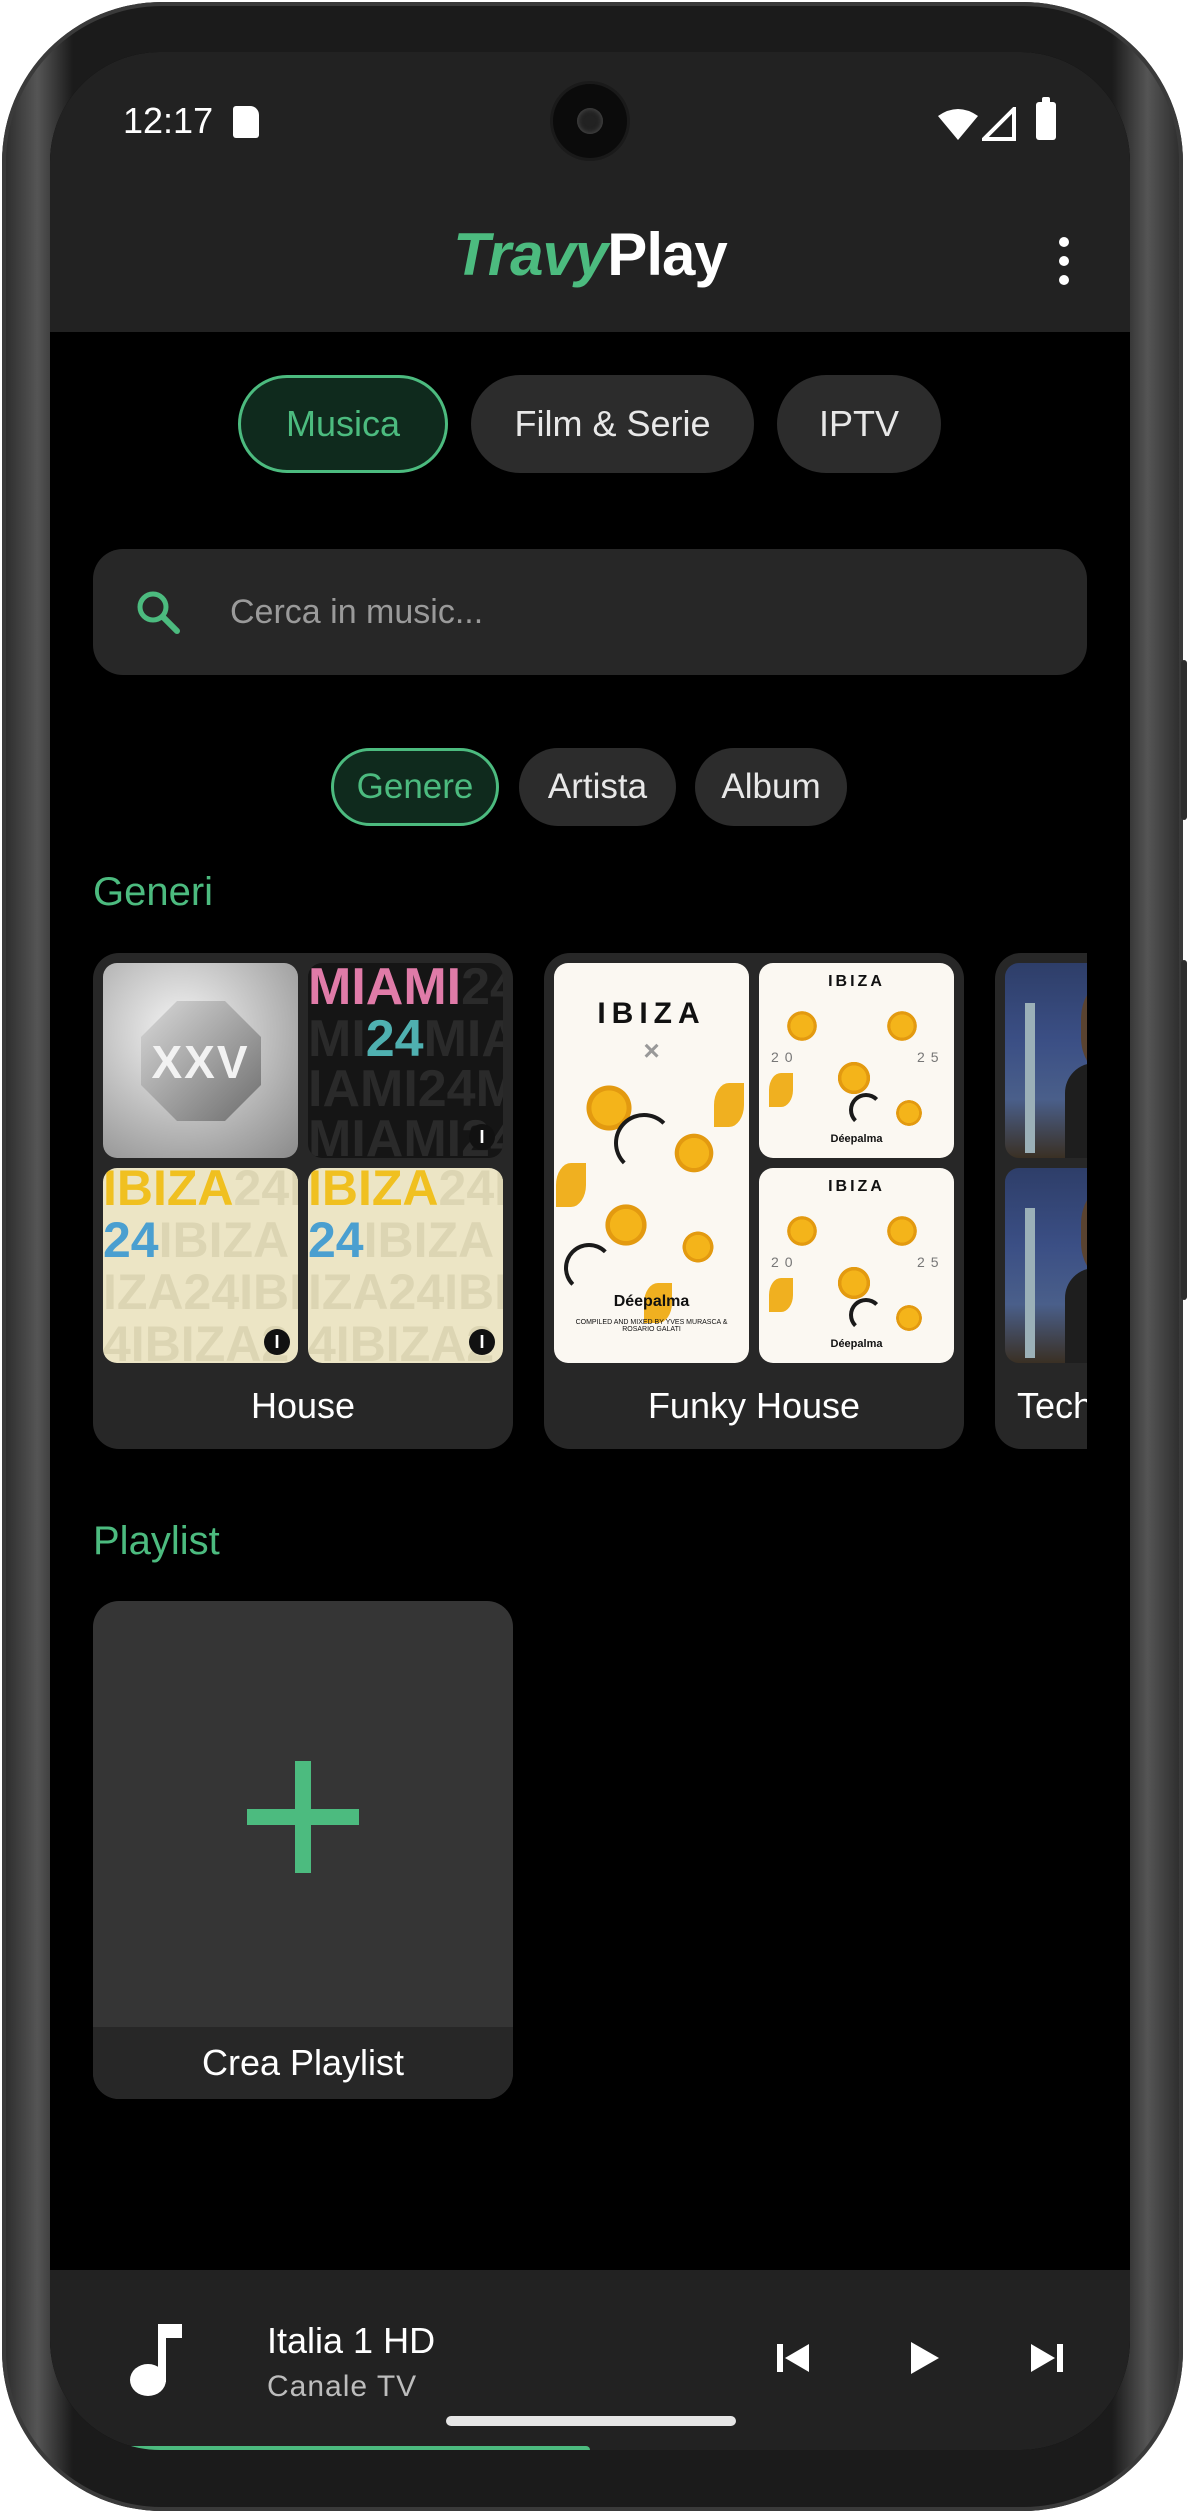  What do you see at coordinates (342, 2386) in the screenshot?
I see `now-playing-subtitle: Canale TV` at bounding box center [342, 2386].